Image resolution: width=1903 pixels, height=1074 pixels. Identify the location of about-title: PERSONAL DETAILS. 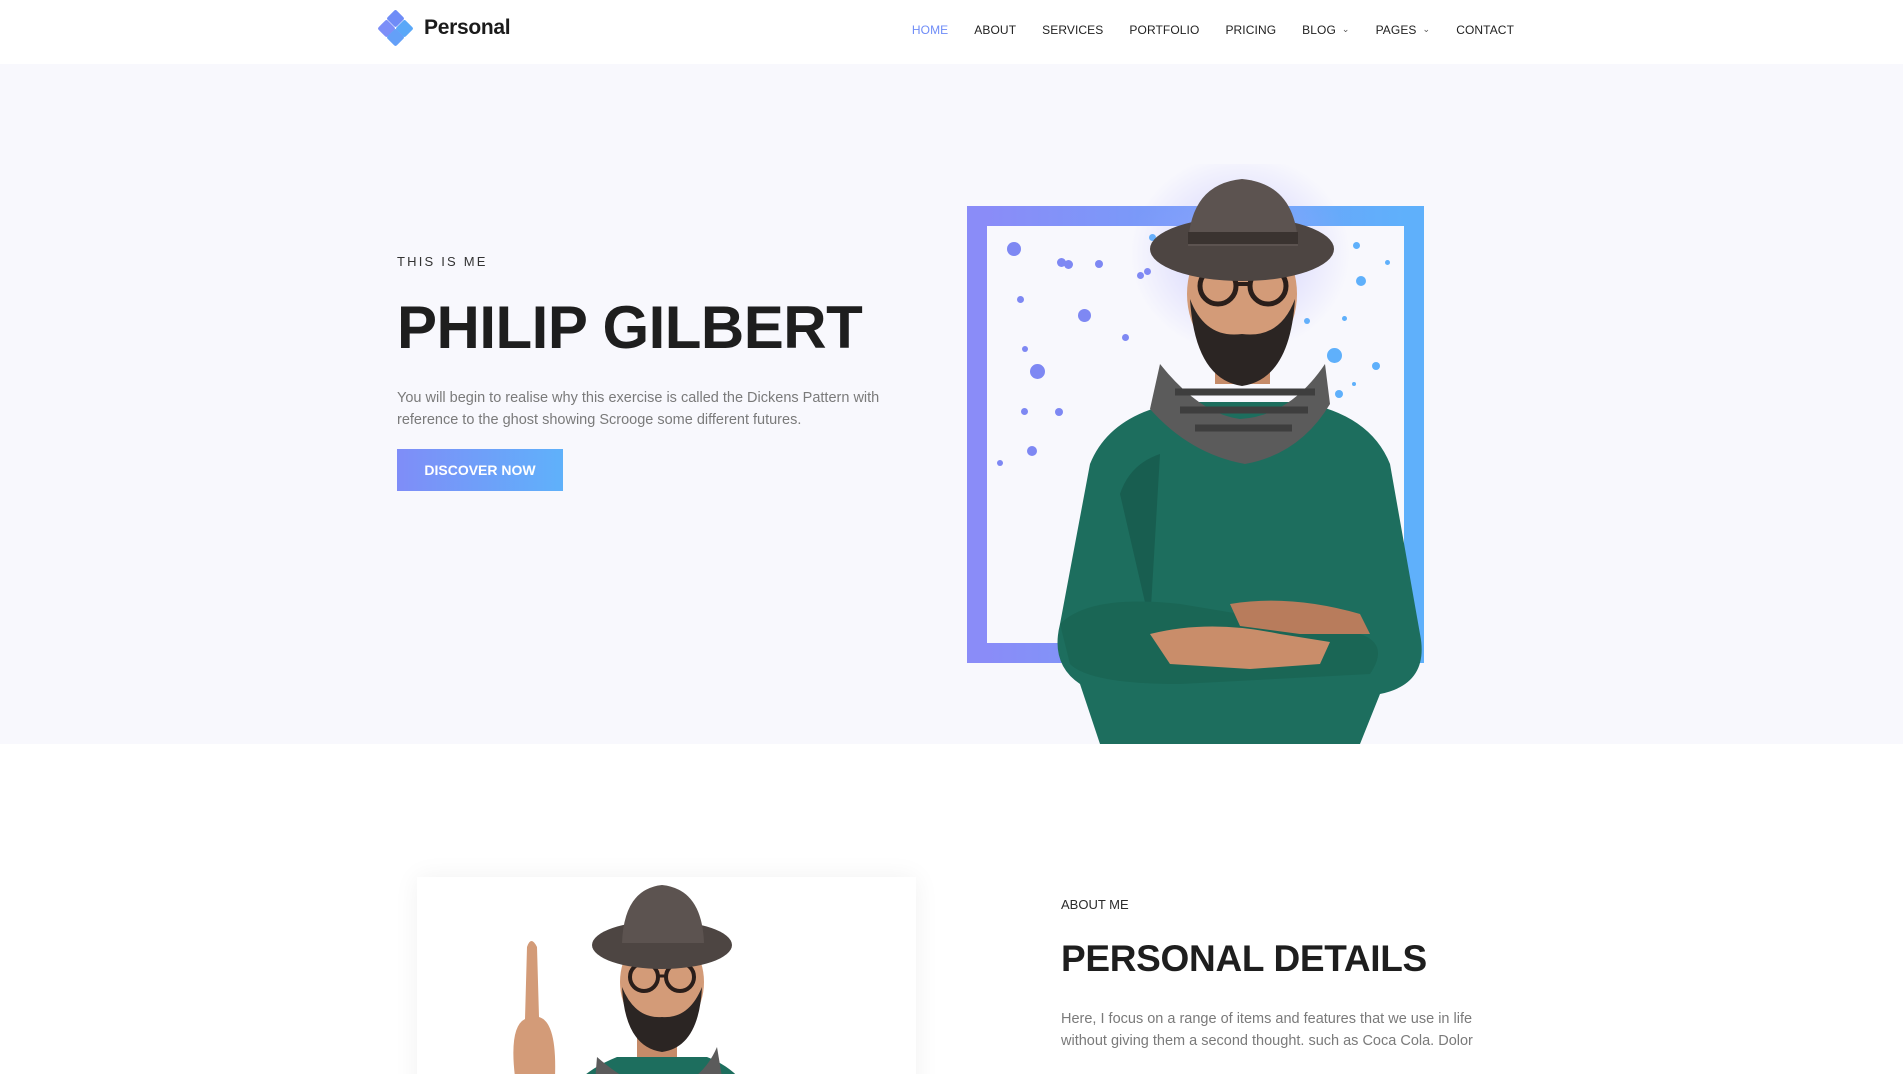
(1244, 958).